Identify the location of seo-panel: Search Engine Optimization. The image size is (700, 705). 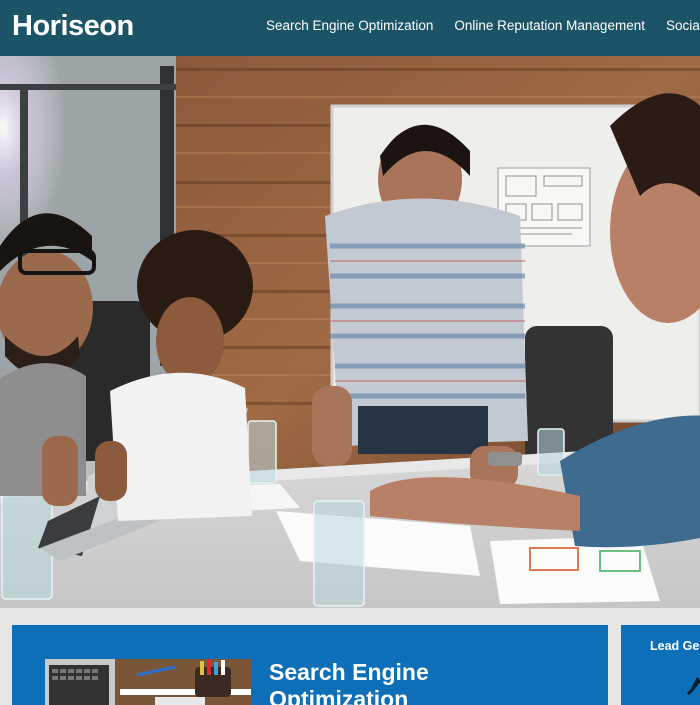
(310, 665).